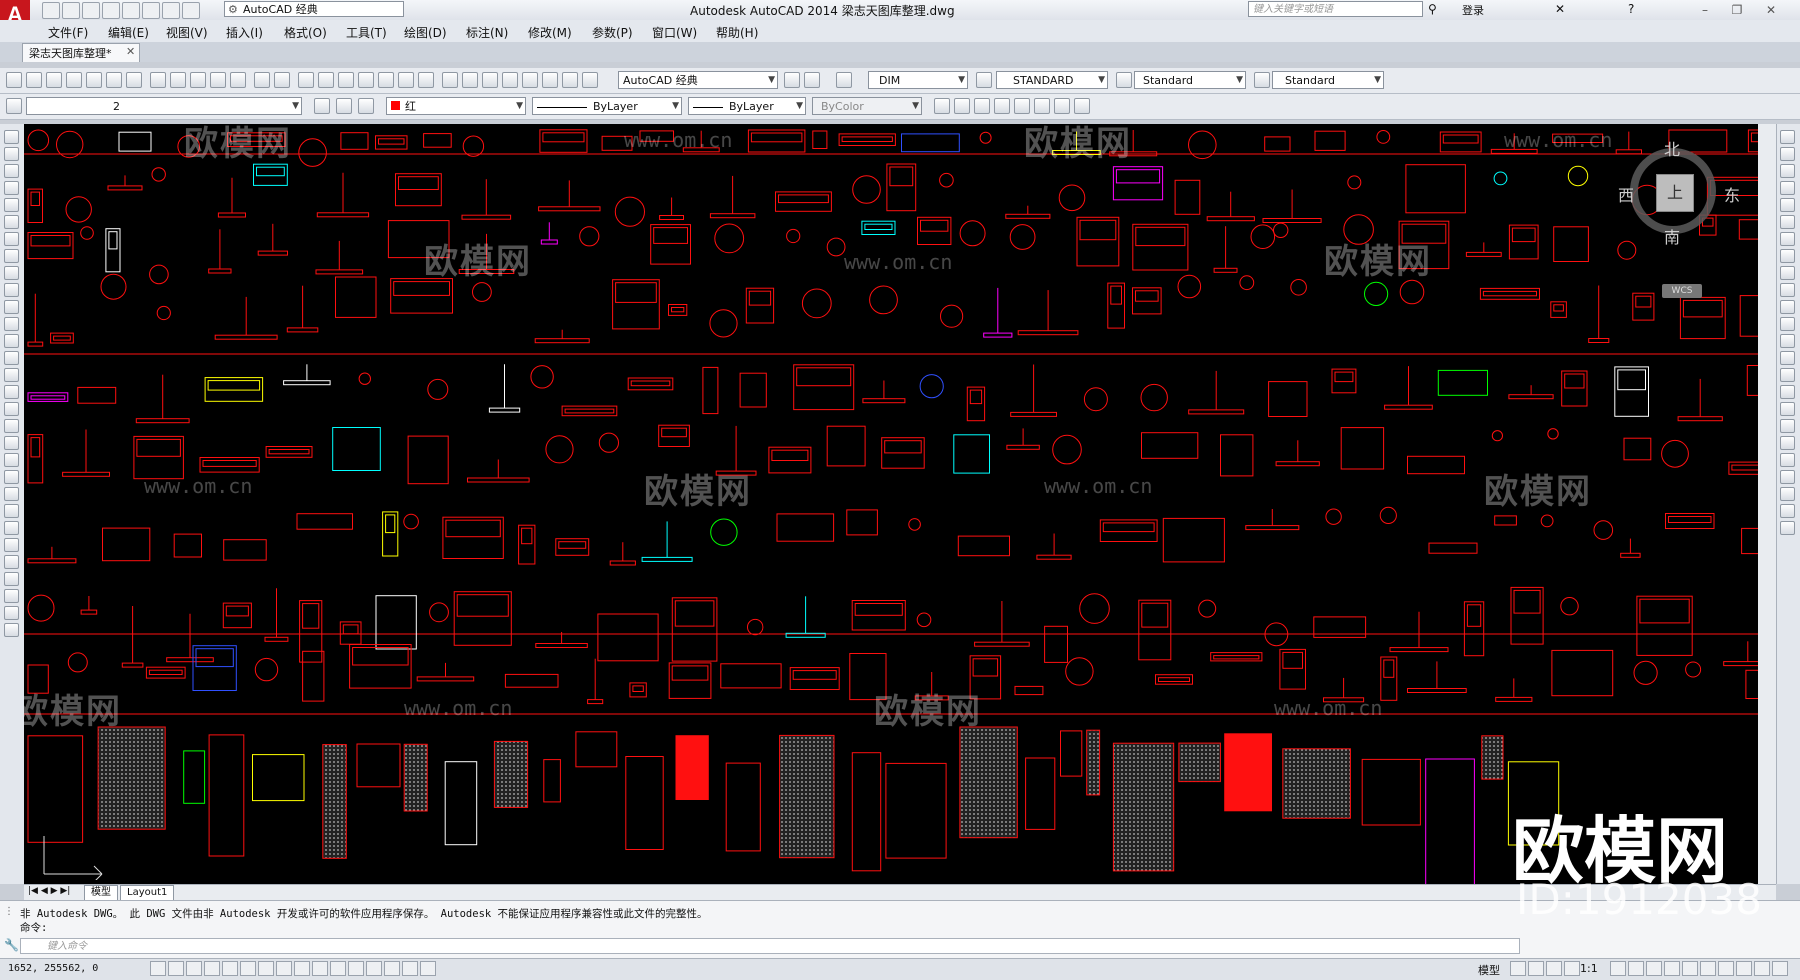 The image size is (1800, 980). I want to click on draw-tool-18-icon, so click(11, 426).